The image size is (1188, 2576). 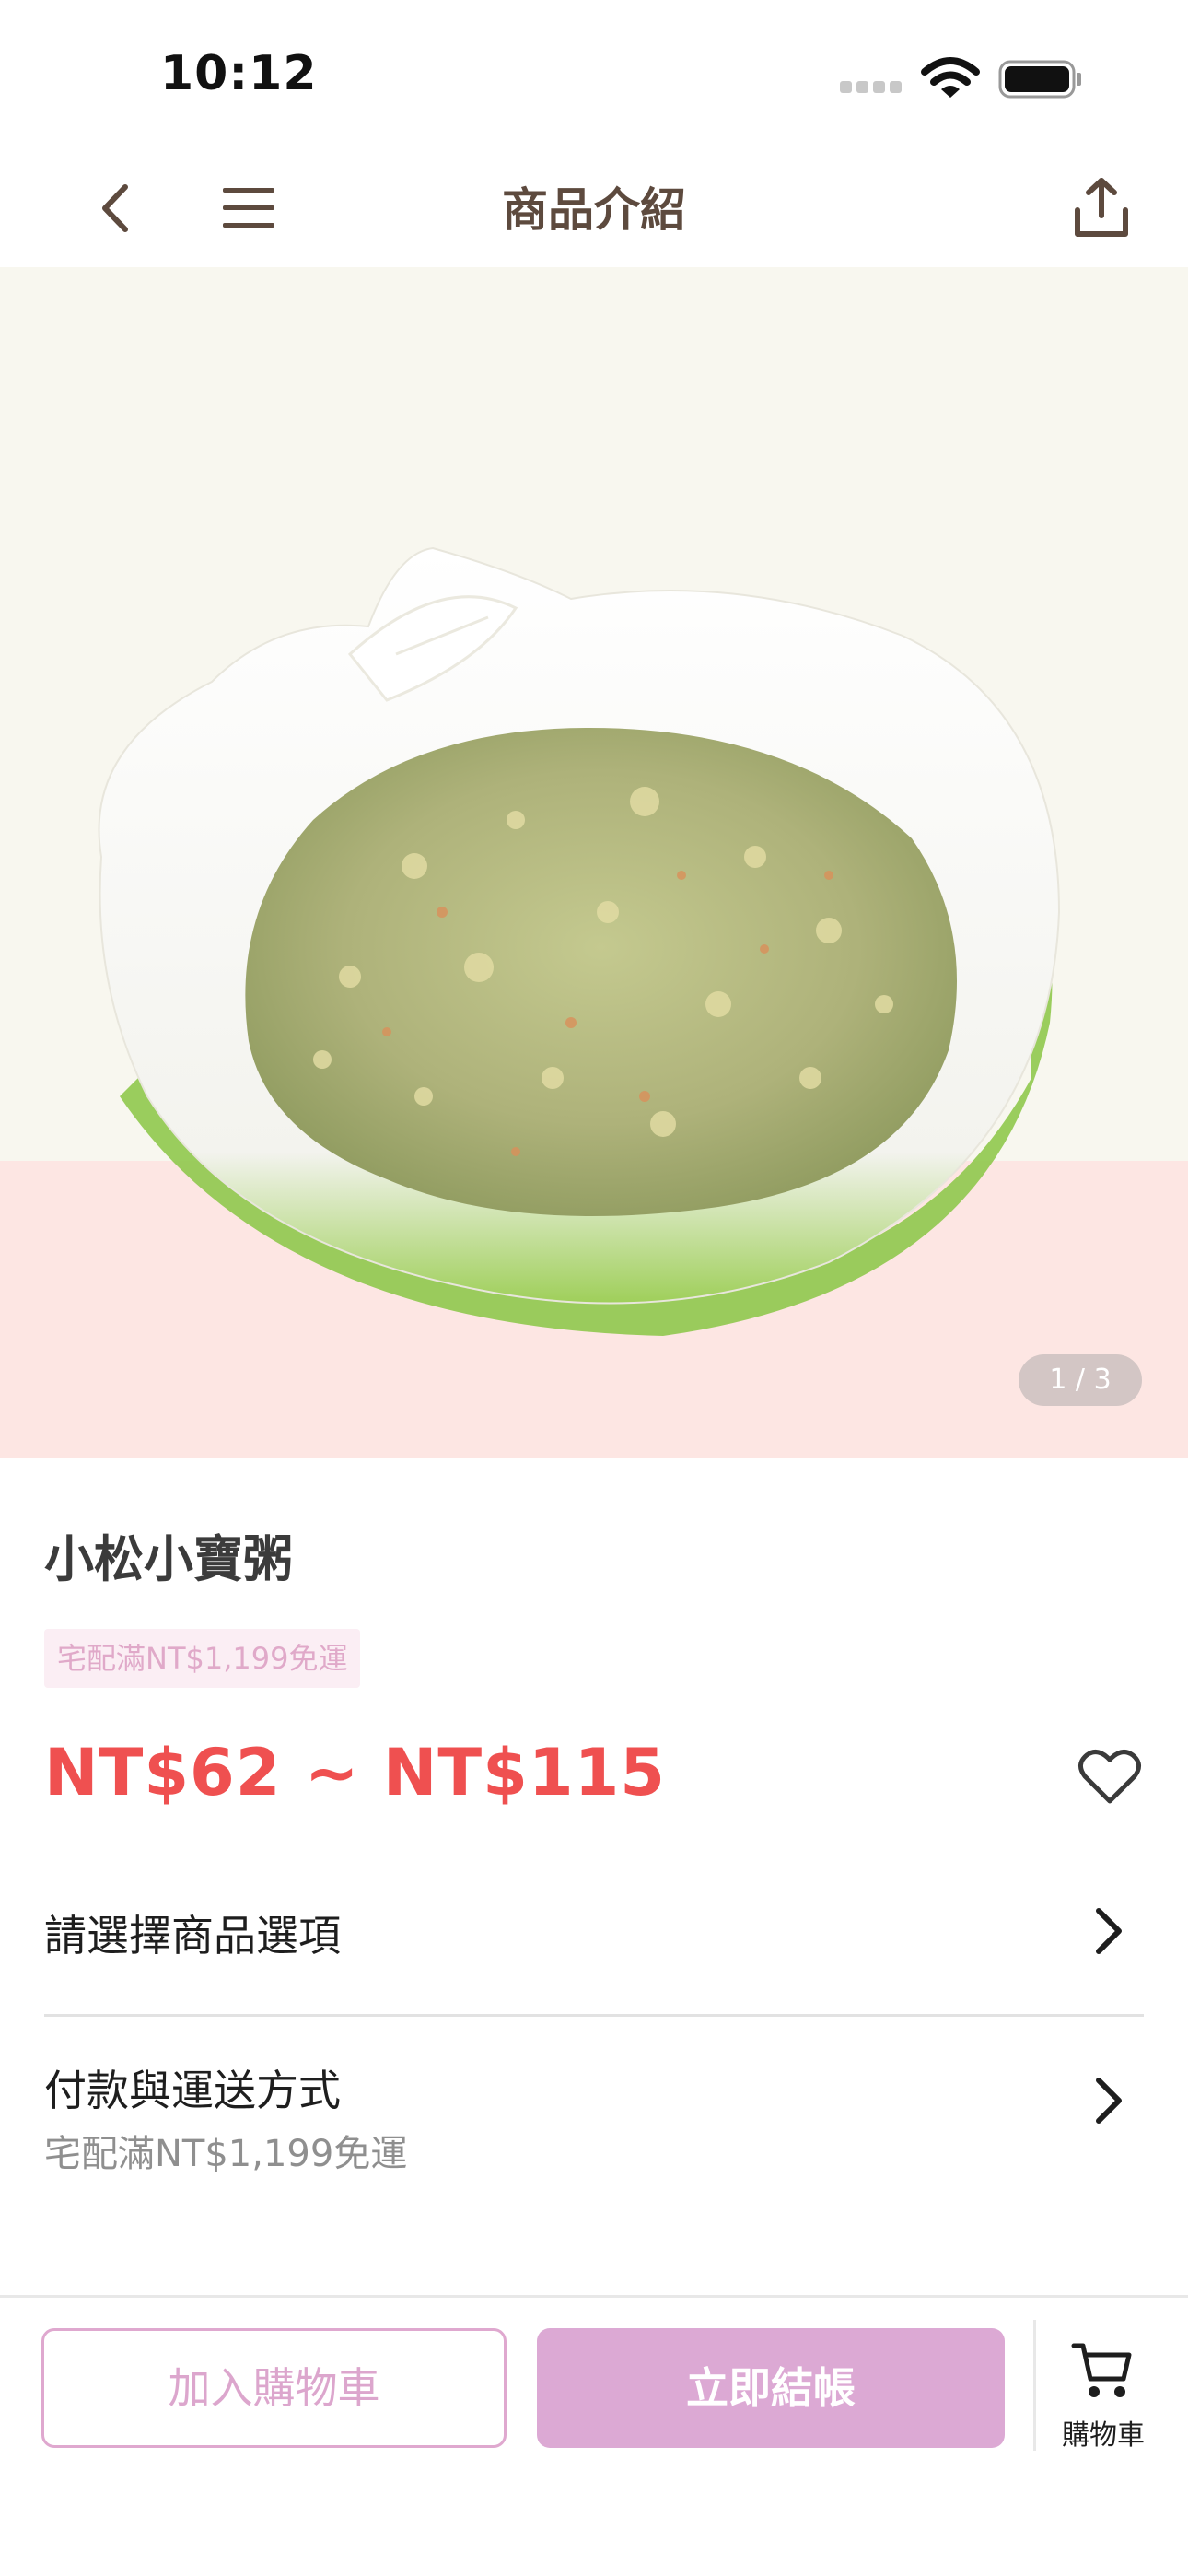 I want to click on cart-divider, so click(x=1034, y=2385).